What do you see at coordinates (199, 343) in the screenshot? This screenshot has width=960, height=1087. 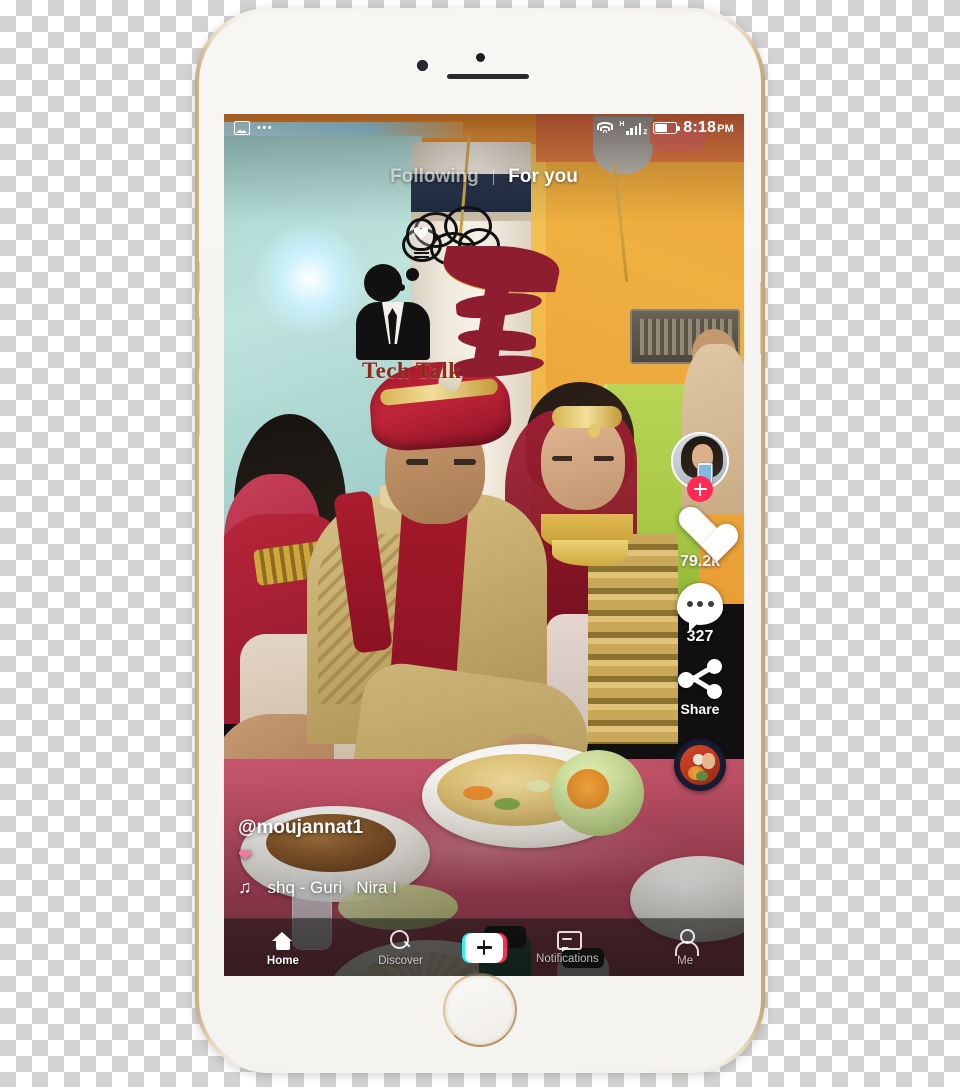 I see `volume-up-button` at bounding box center [199, 343].